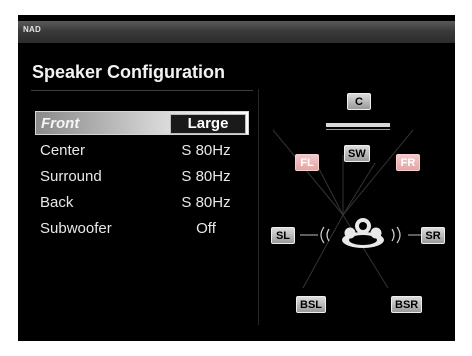 The width and height of the screenshot is (472, 356). I want to click on speaker-layout-lines, so click(347, 209).